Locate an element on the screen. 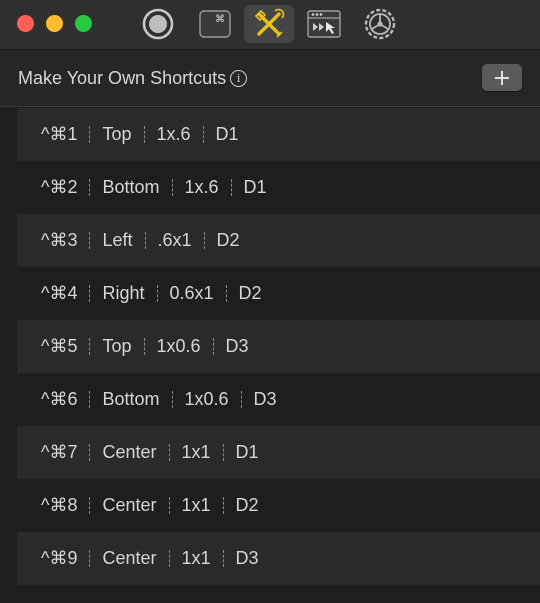 The height and width of the screenshot is (603, 540). command-key-icon: ⌘ is located at coordinates (215, 24).